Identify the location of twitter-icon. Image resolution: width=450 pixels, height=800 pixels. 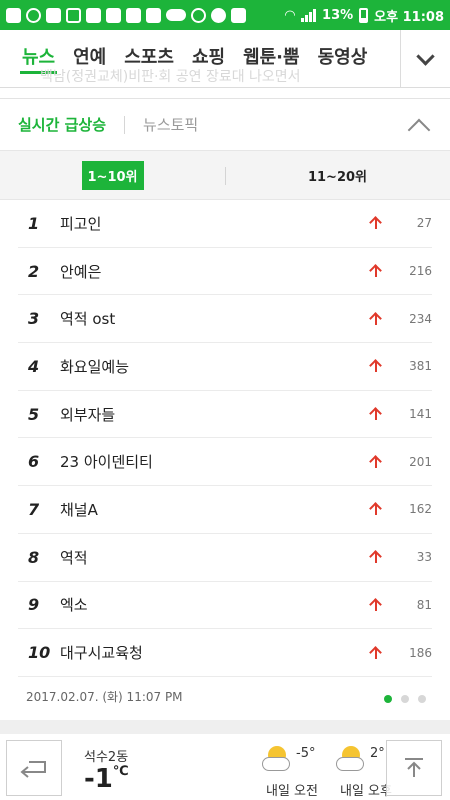
(218, 15).